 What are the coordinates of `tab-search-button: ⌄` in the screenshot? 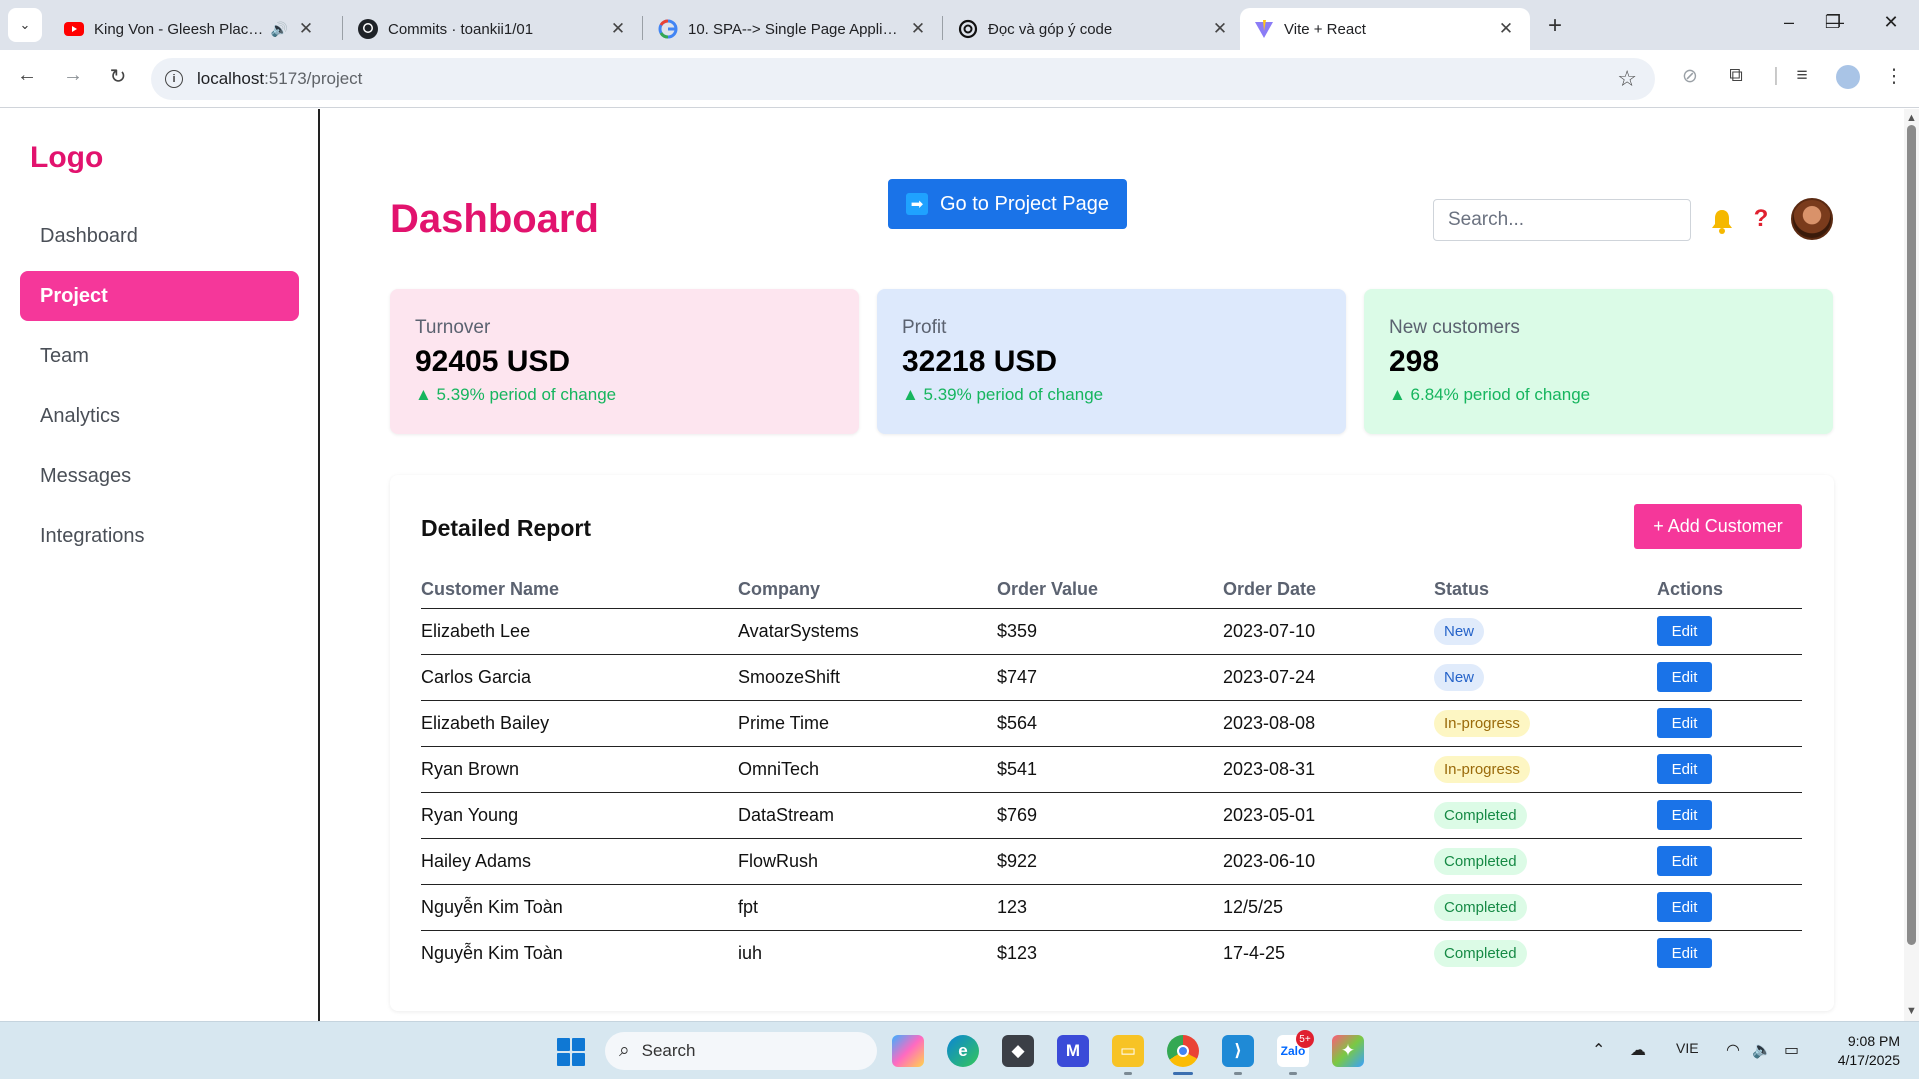 It's located at (25, 25).